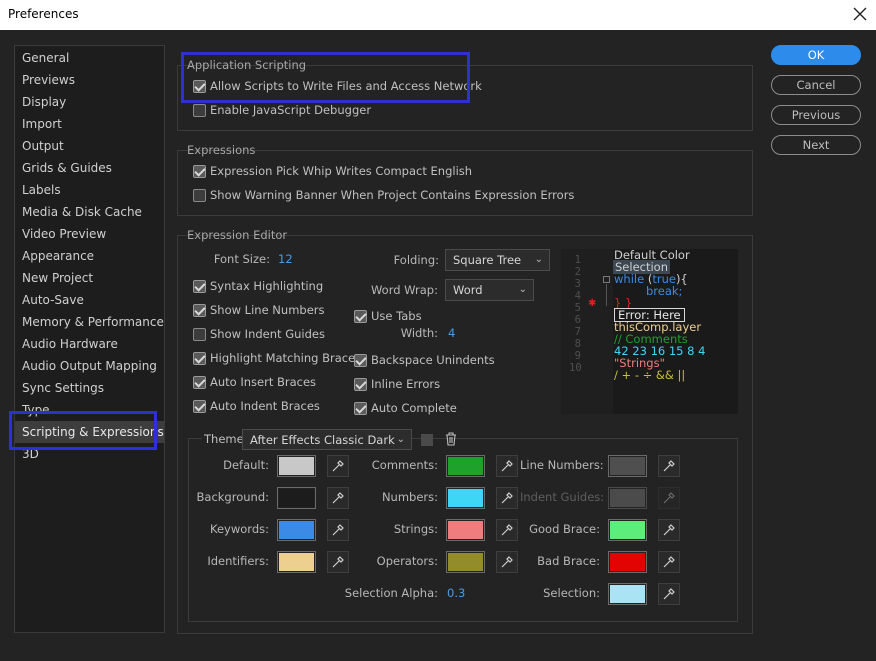 The image size is (876, 661). Describe the element at coordinates (199, 382) in the screenshot. I see `auto-insert-braces-checkbox` at that location.